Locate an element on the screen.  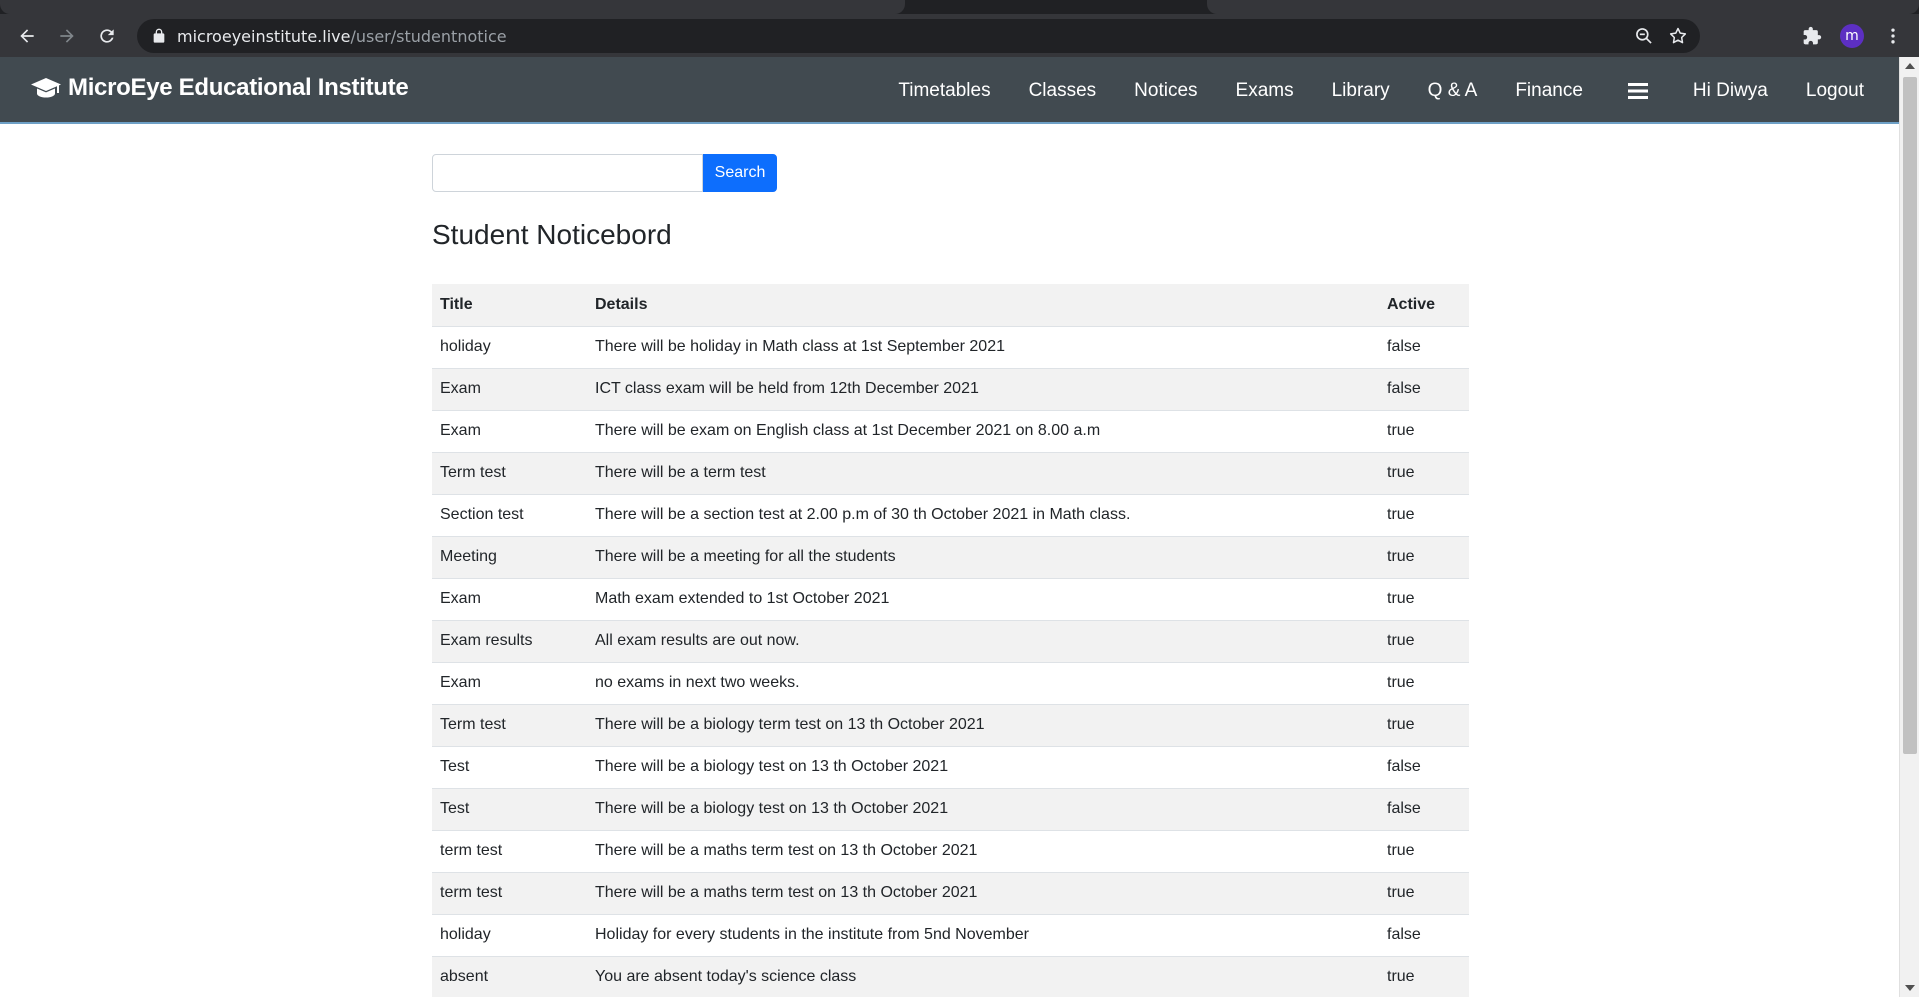
lock-icon is located at coordinates (159, 36).